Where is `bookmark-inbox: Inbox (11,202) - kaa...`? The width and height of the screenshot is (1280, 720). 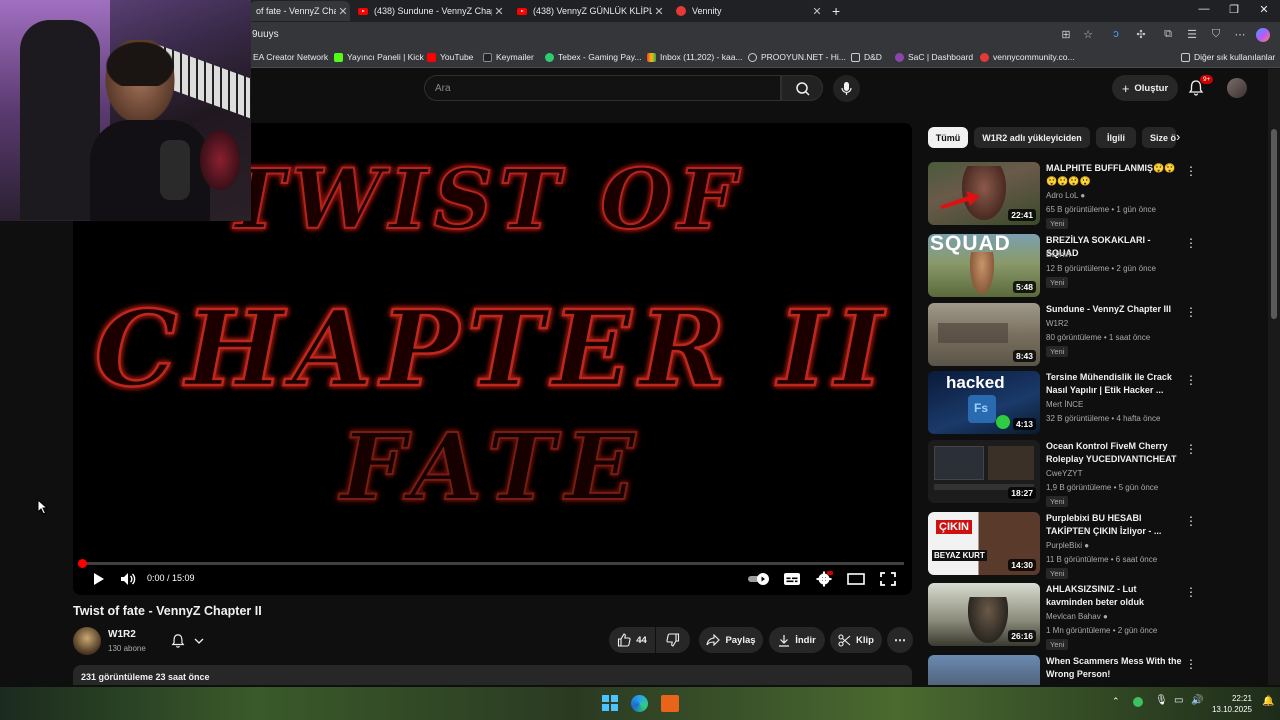
bookmark-inbox: Inbox (11,202) - kaa... is located at coordinates (695, 57).